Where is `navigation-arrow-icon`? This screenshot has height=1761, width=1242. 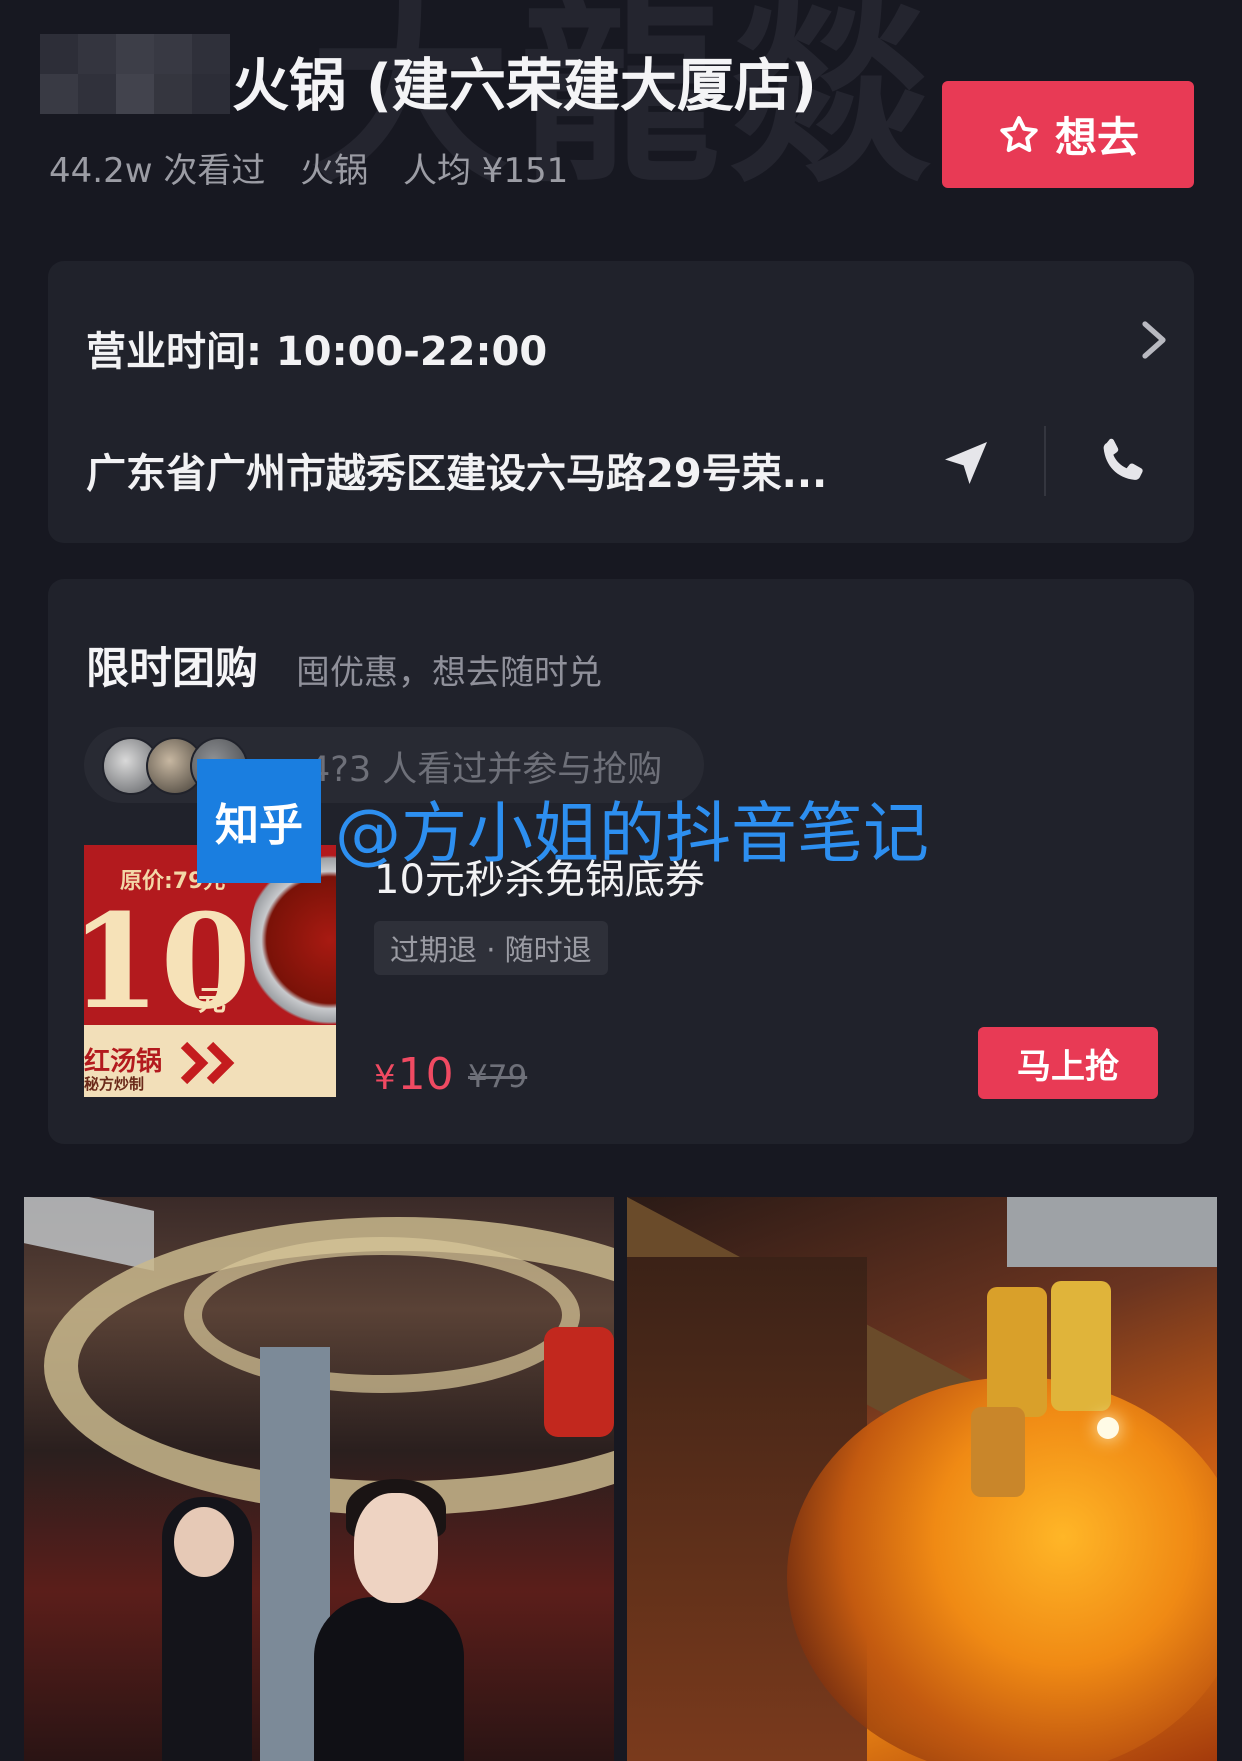
navigation-arrow-icon is located at coordinates (966, 463).